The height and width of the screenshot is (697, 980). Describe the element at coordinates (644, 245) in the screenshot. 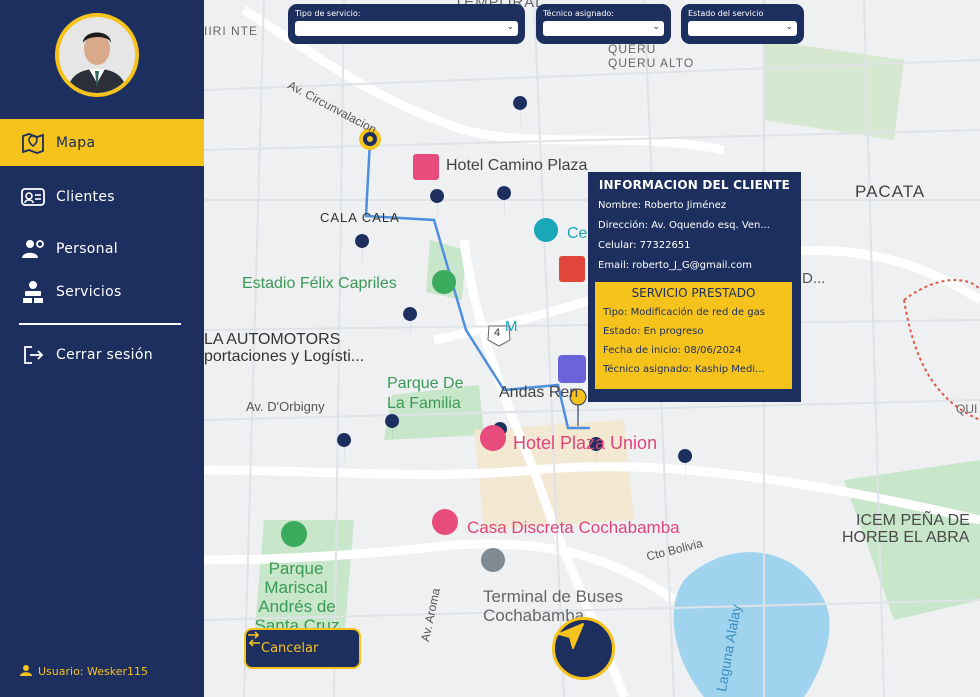

I see `client-phone: Celular: 77322651` at that location.